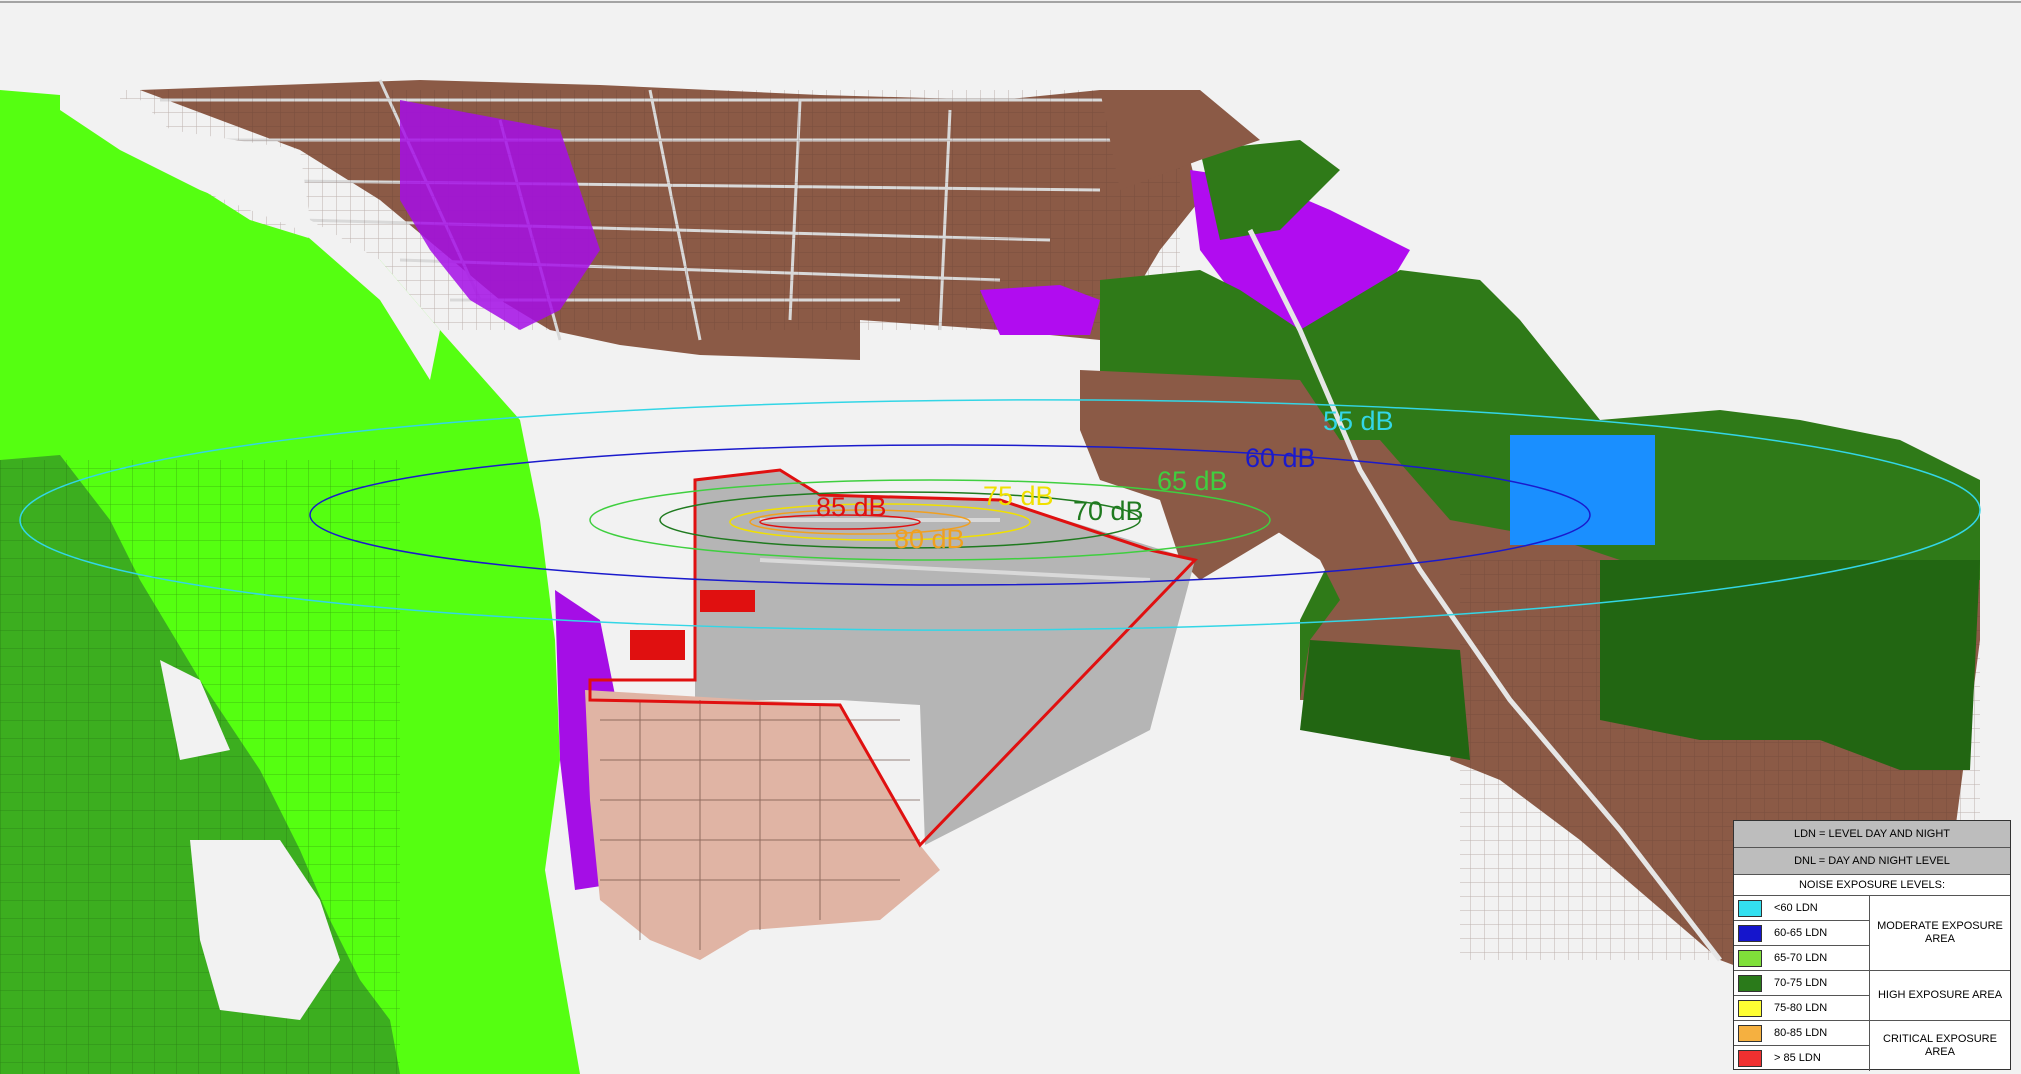  Describe the element at coordinates (1939, 996) in the screenshot. I see `legend-category-high: HIGH EXPOSURE AREA` at that location.